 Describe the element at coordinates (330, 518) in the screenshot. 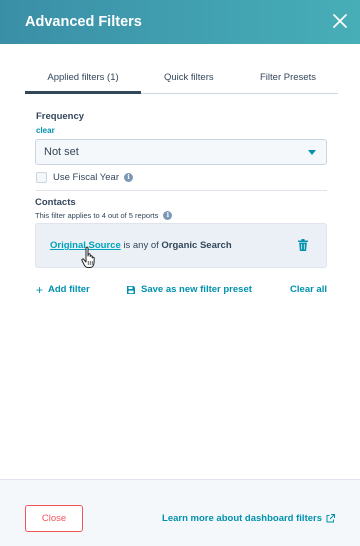

I see `external-link-icon` at that location.